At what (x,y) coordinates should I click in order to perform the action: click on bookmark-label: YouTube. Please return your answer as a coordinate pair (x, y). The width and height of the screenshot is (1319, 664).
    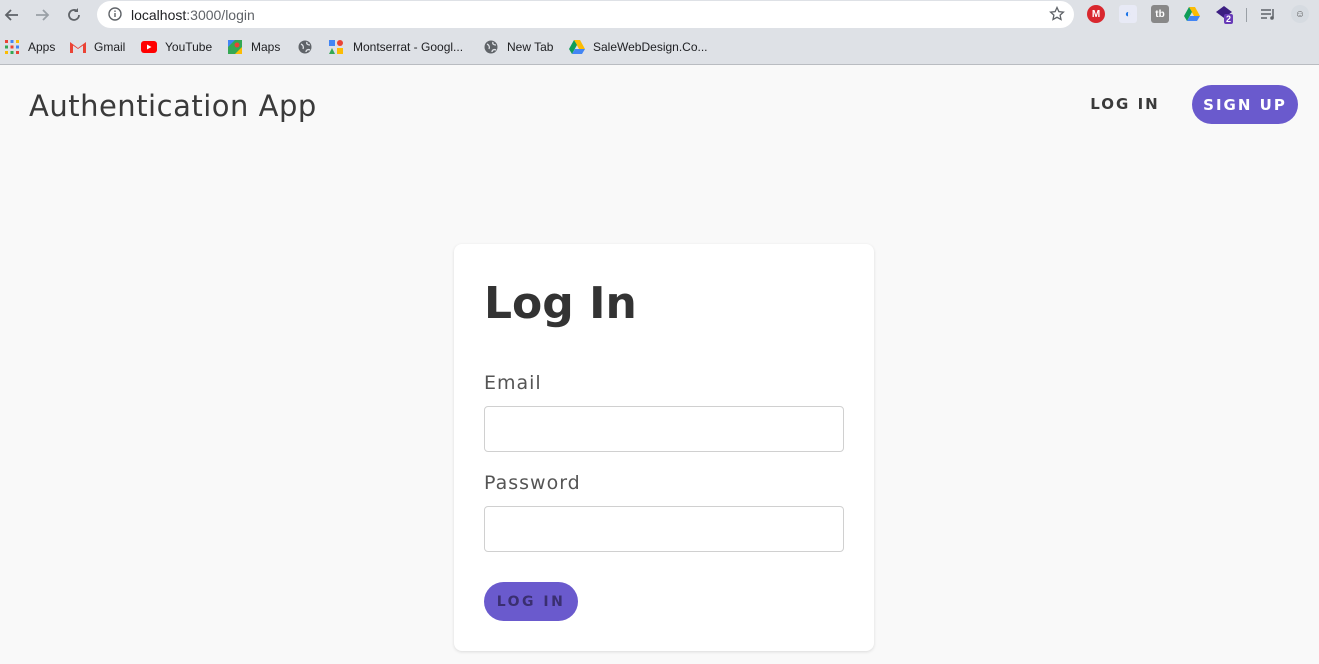
    Looking at the image, I should click on (189, 47).